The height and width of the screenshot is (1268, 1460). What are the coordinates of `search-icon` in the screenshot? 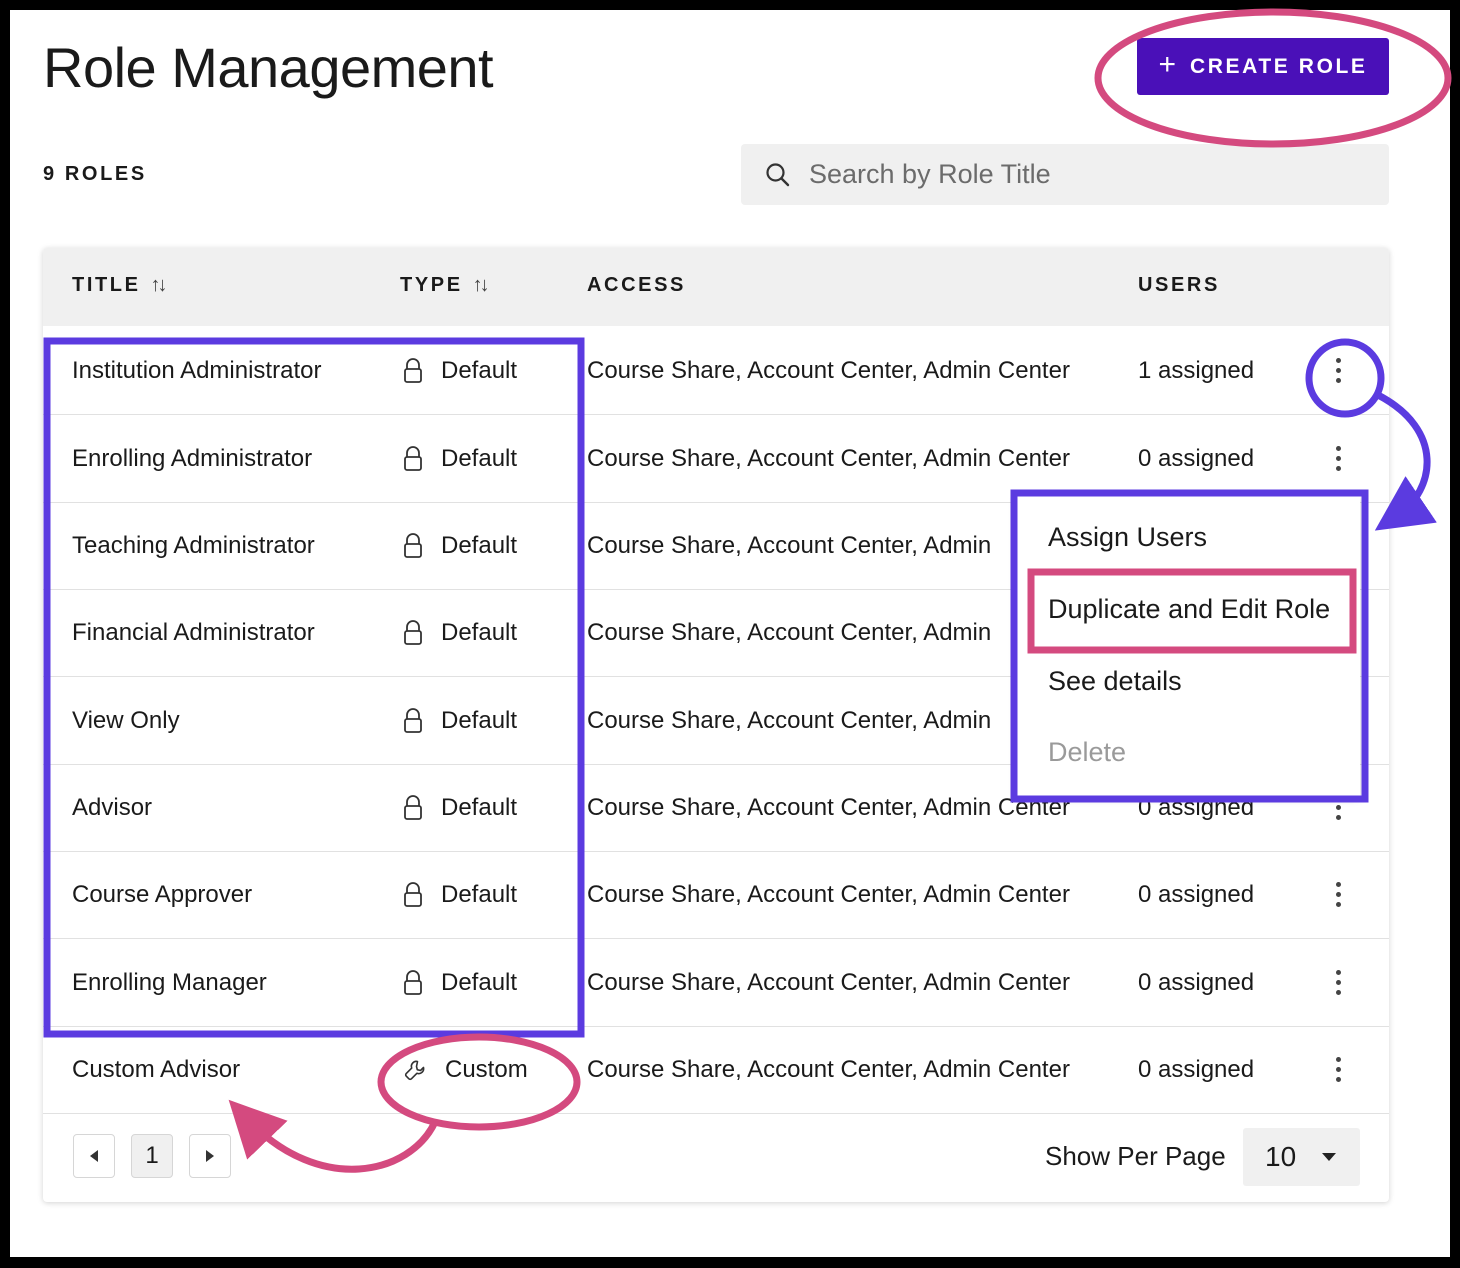 It's located at (778, 174).